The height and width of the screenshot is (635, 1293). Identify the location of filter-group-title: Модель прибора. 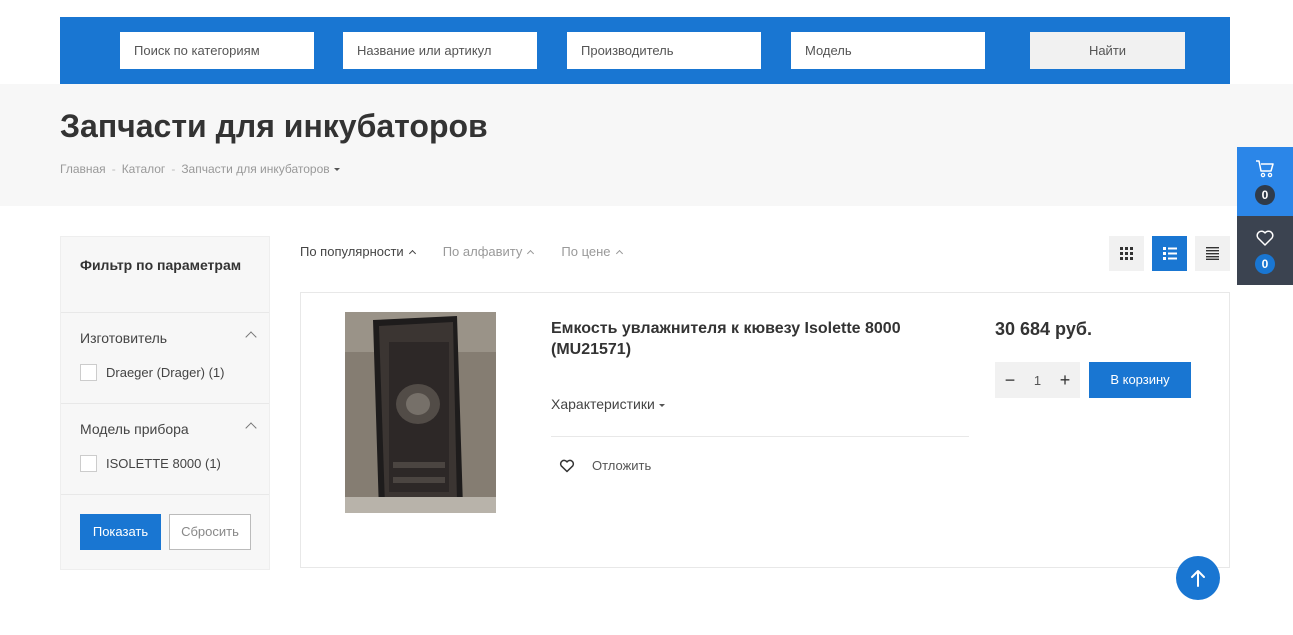
(134, 429).